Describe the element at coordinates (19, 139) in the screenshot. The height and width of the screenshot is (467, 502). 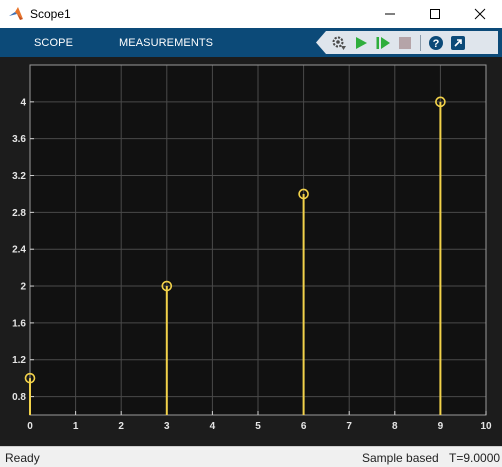
I see `y-tick-label: 3.6` at that location.